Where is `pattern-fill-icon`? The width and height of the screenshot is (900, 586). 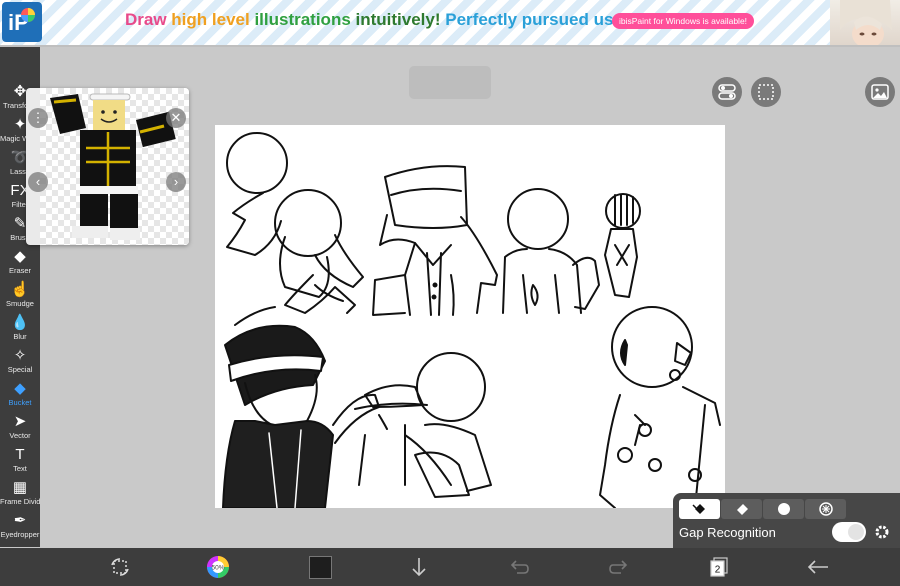
pattern-fill-icon is located at coordinates (825, 509).